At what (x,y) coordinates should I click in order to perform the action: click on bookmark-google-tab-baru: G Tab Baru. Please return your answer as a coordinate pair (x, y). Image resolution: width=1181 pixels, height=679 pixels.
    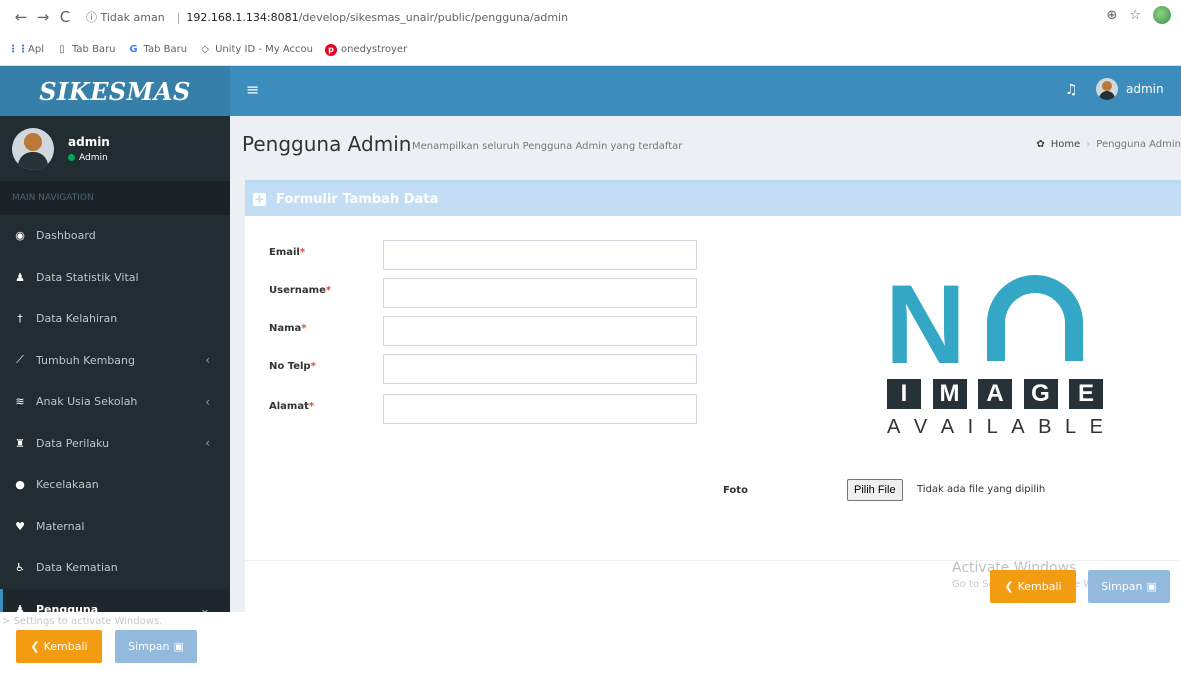
    Looking at the image, I should click on (157, 50).